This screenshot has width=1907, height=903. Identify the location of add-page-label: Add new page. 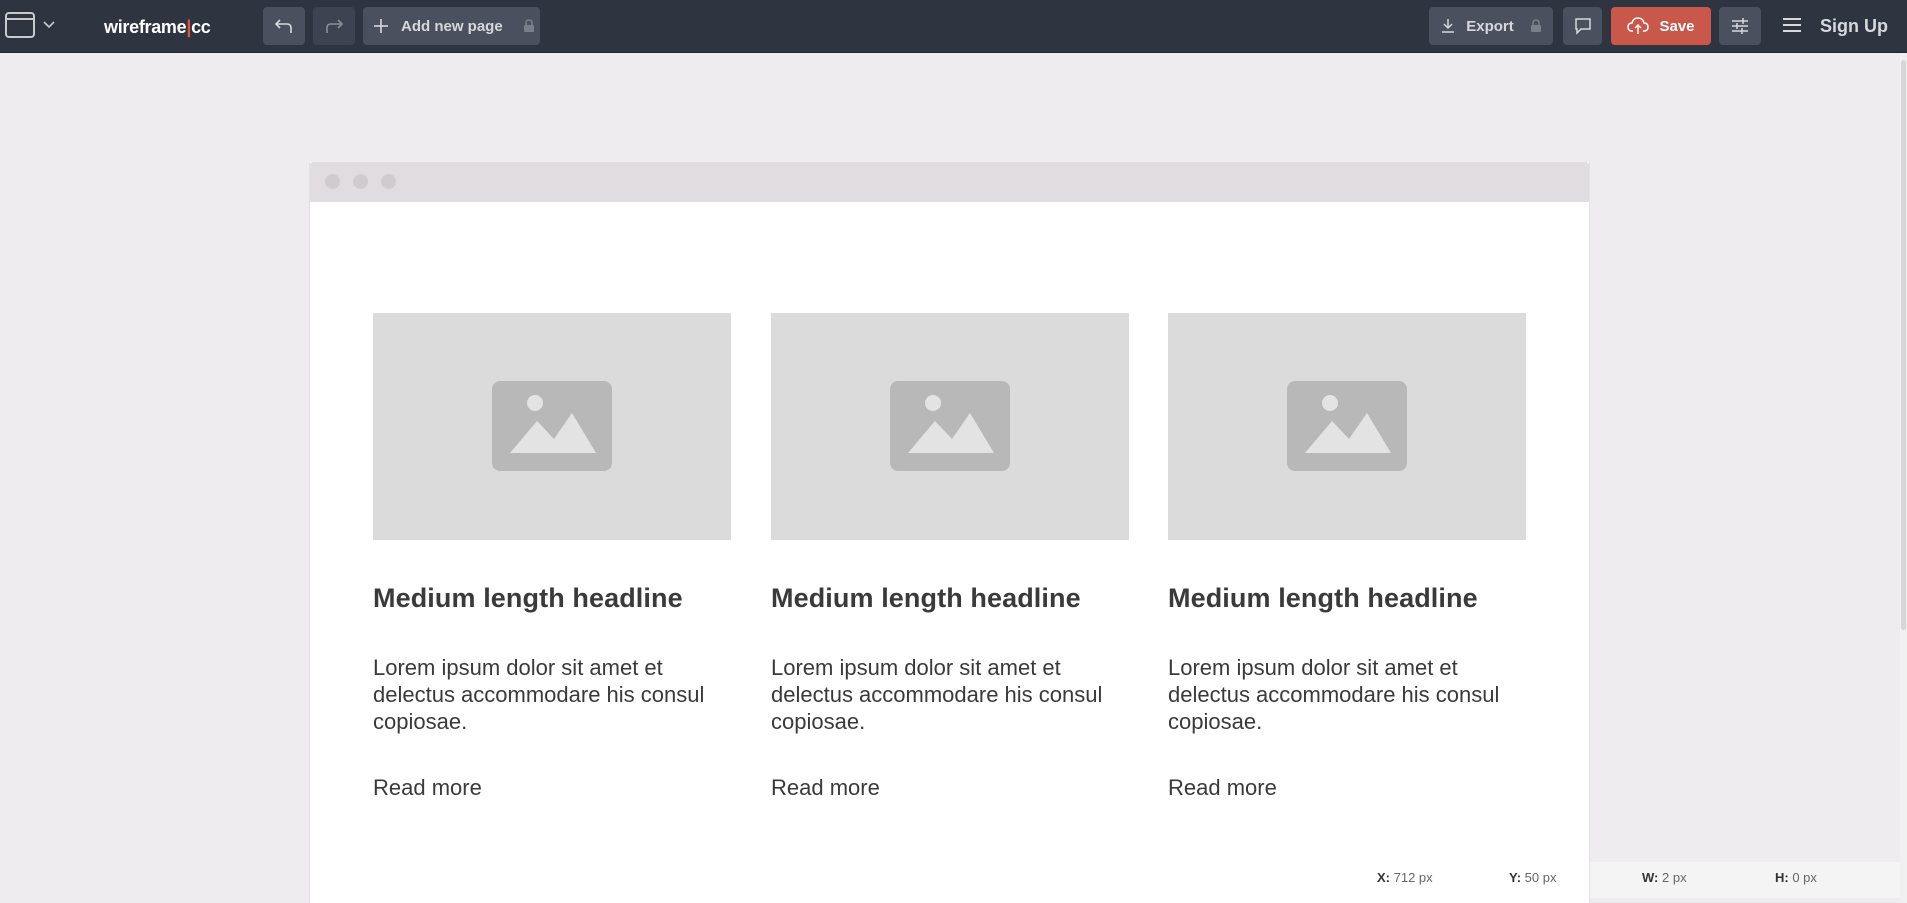
(452, 26).